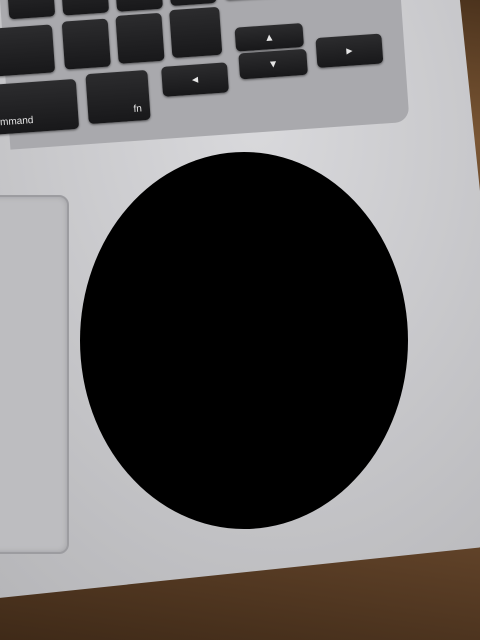 Image resolution: width=480 pixels, height=640 pixels. What do you see at coordinates (34, 374) in the screenshot?
I see `trackpad` at bounding box center [34, 374].